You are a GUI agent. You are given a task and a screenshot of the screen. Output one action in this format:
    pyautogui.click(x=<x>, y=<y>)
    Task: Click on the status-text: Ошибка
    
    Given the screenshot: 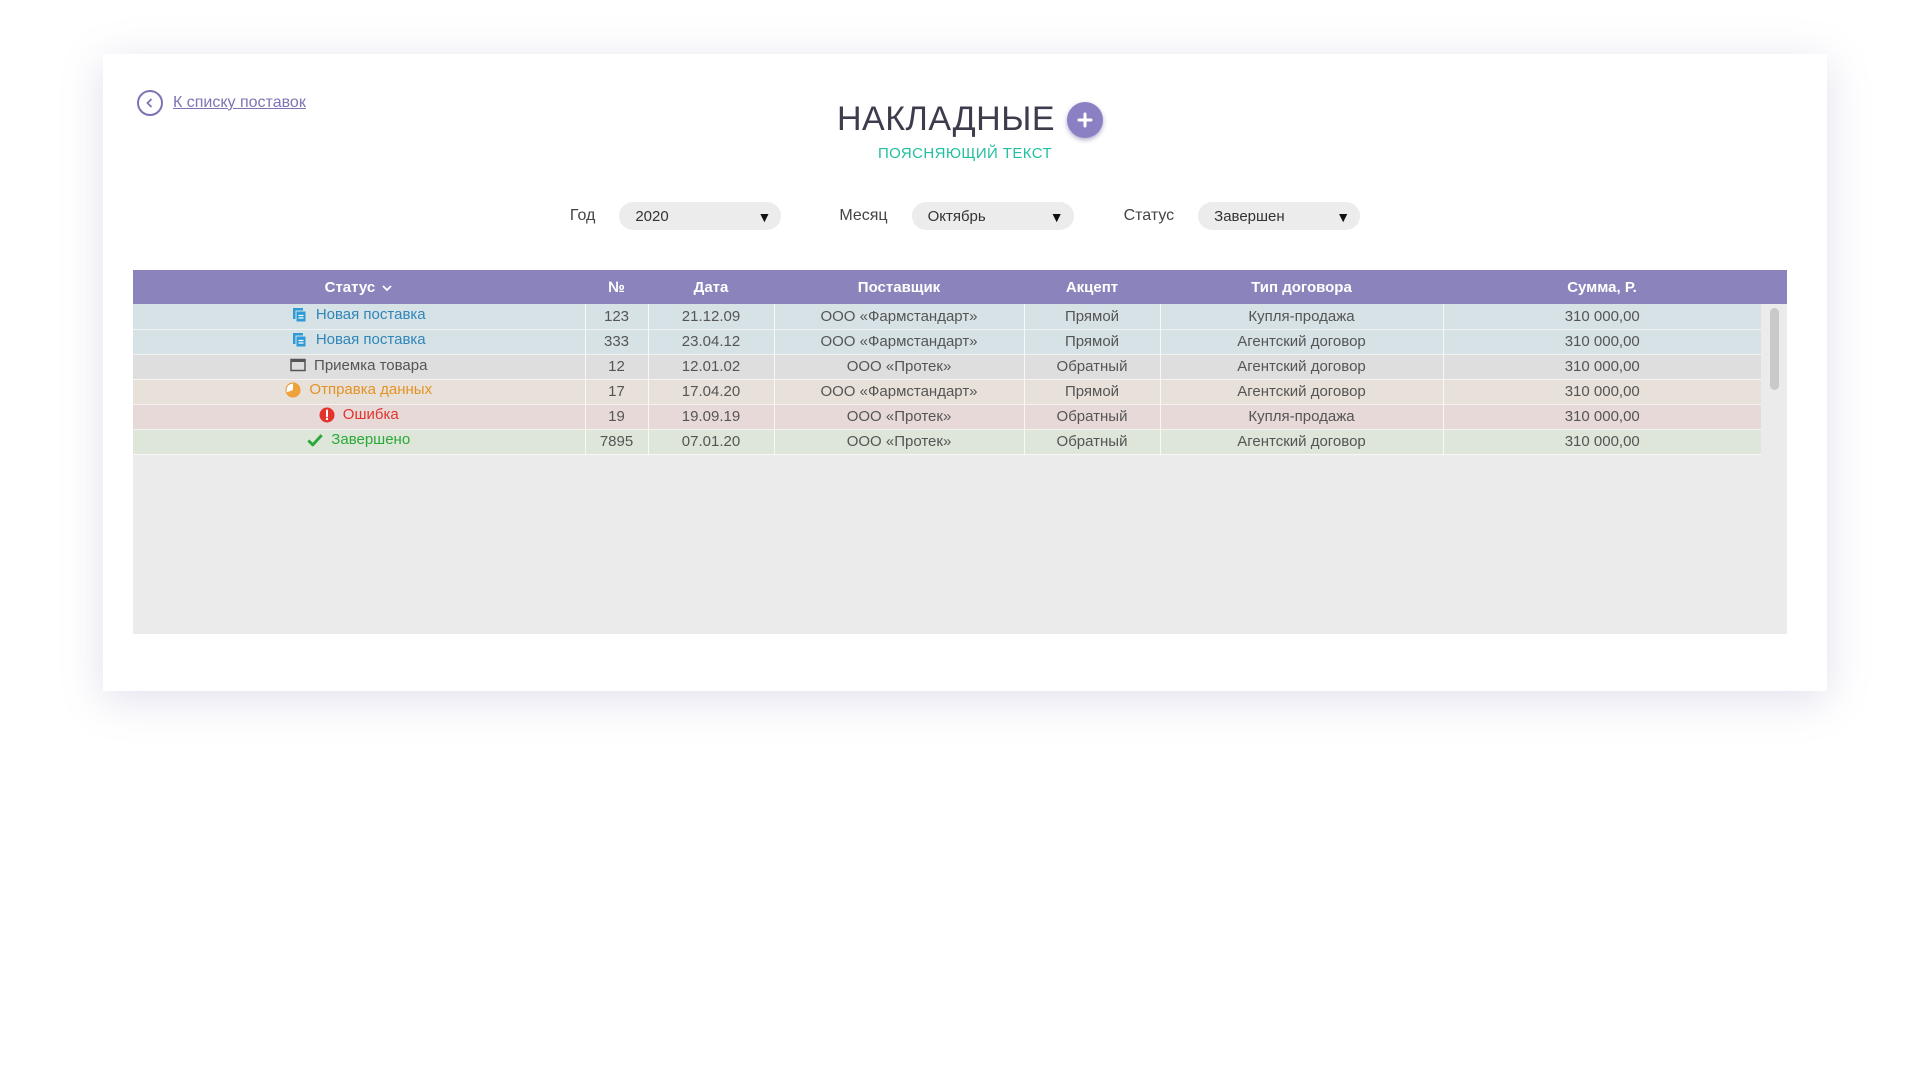 What is the action you would take?
    pyautogui.click(x=370, y=415)
    